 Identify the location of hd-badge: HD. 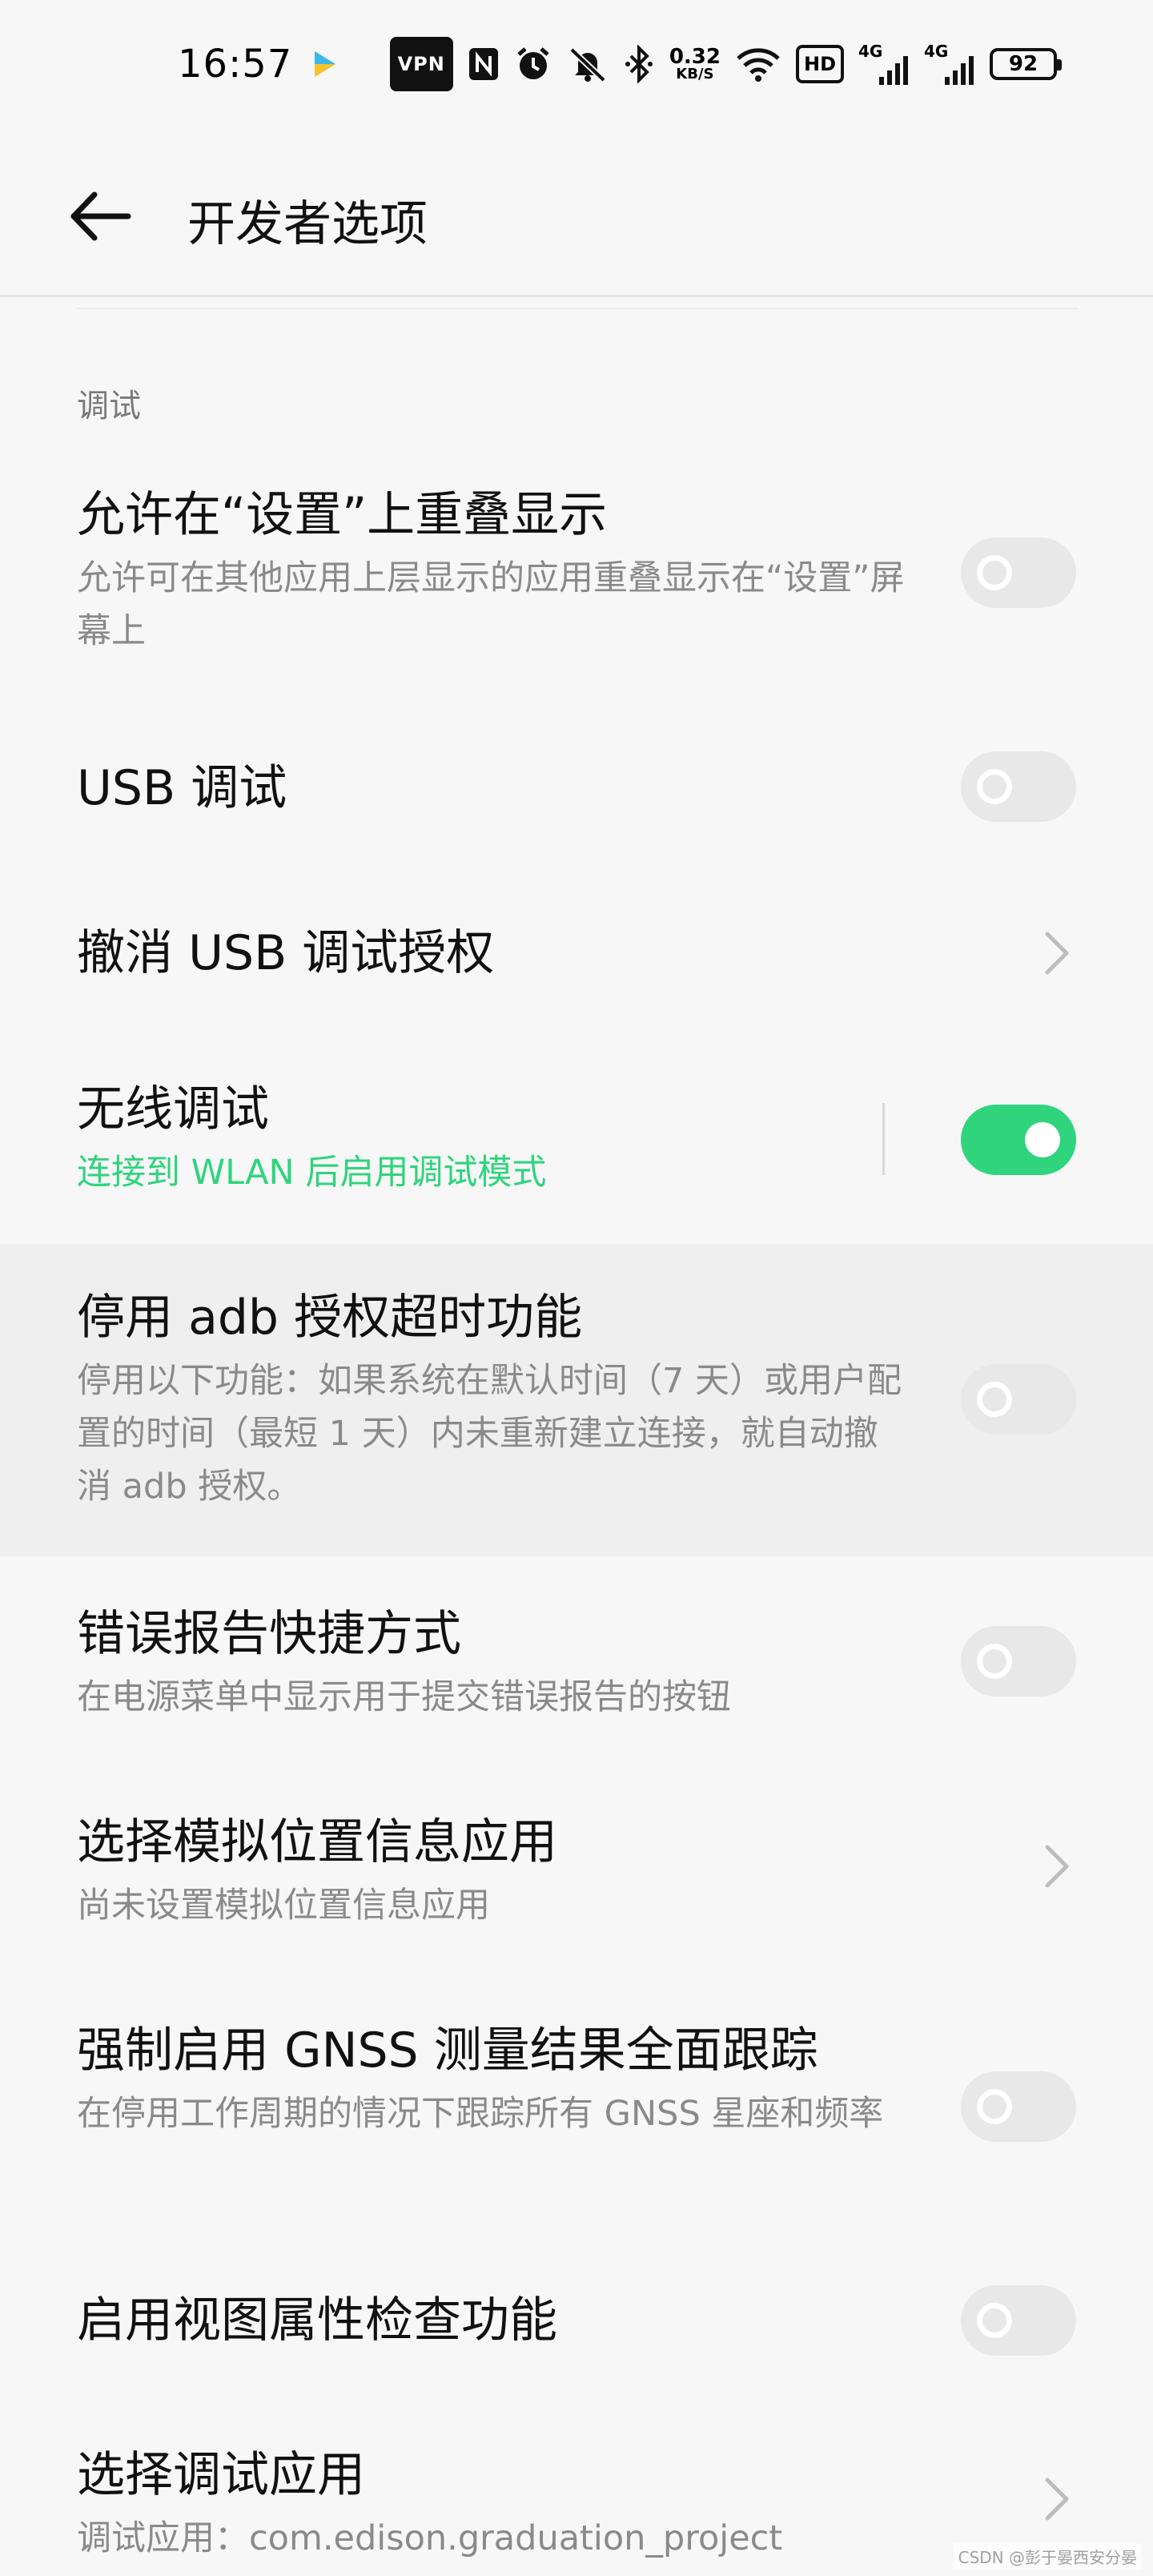
(820, 64).